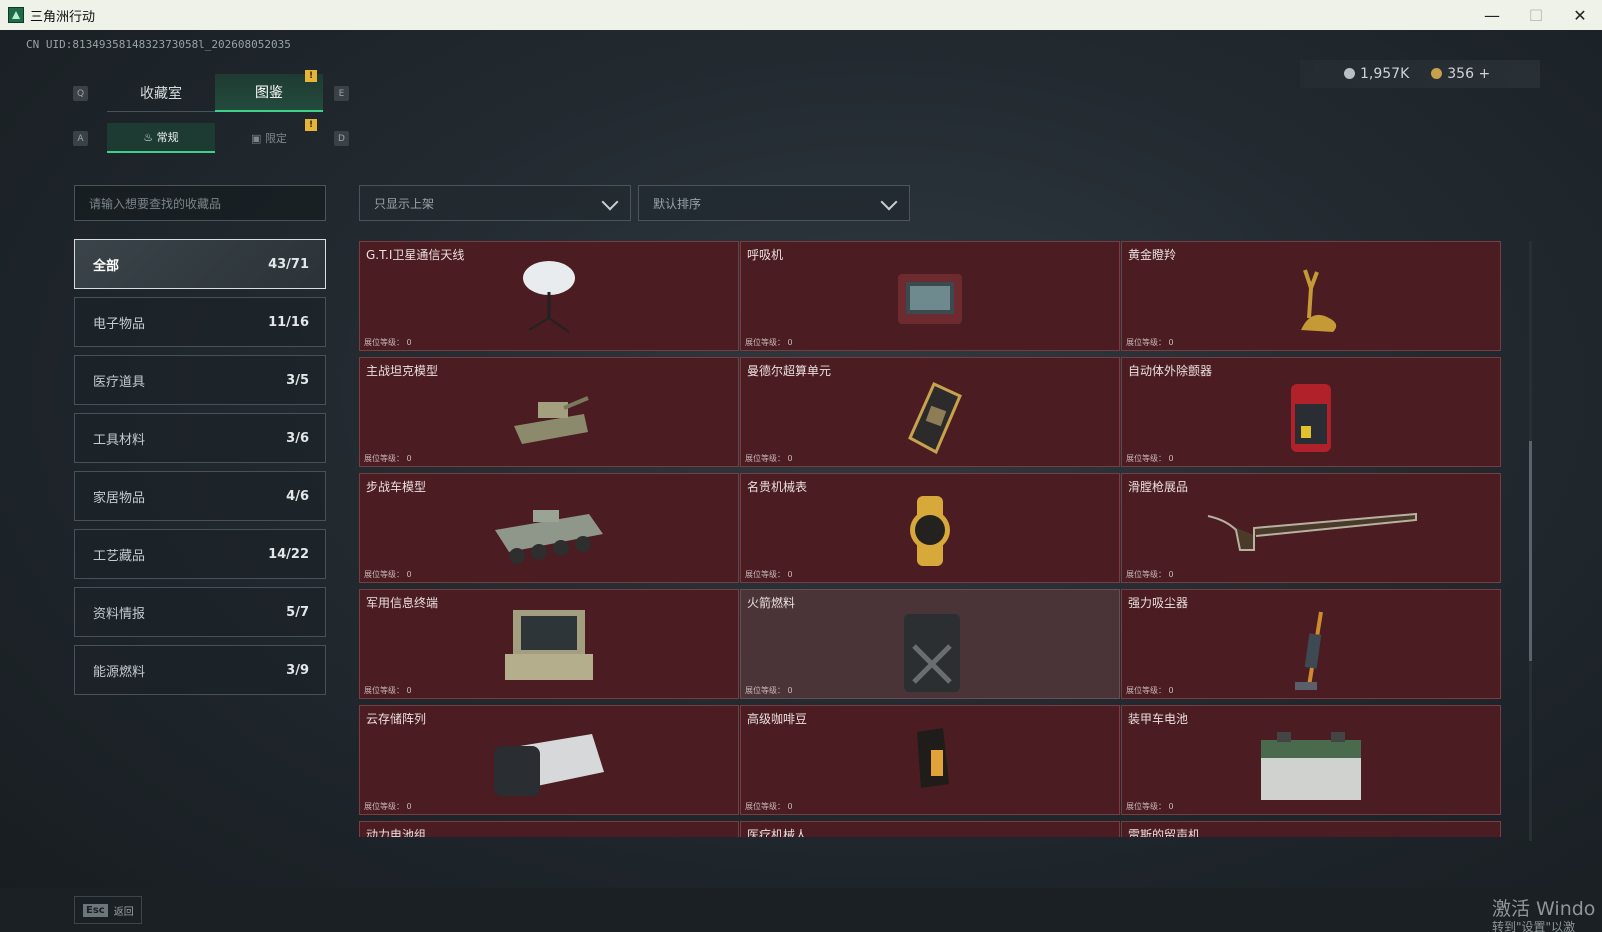  What do you see at coordinates (1311, 653) in the screenshot?
I see `vacuum-cleaner-icon` at bounding box center [1311, 653].